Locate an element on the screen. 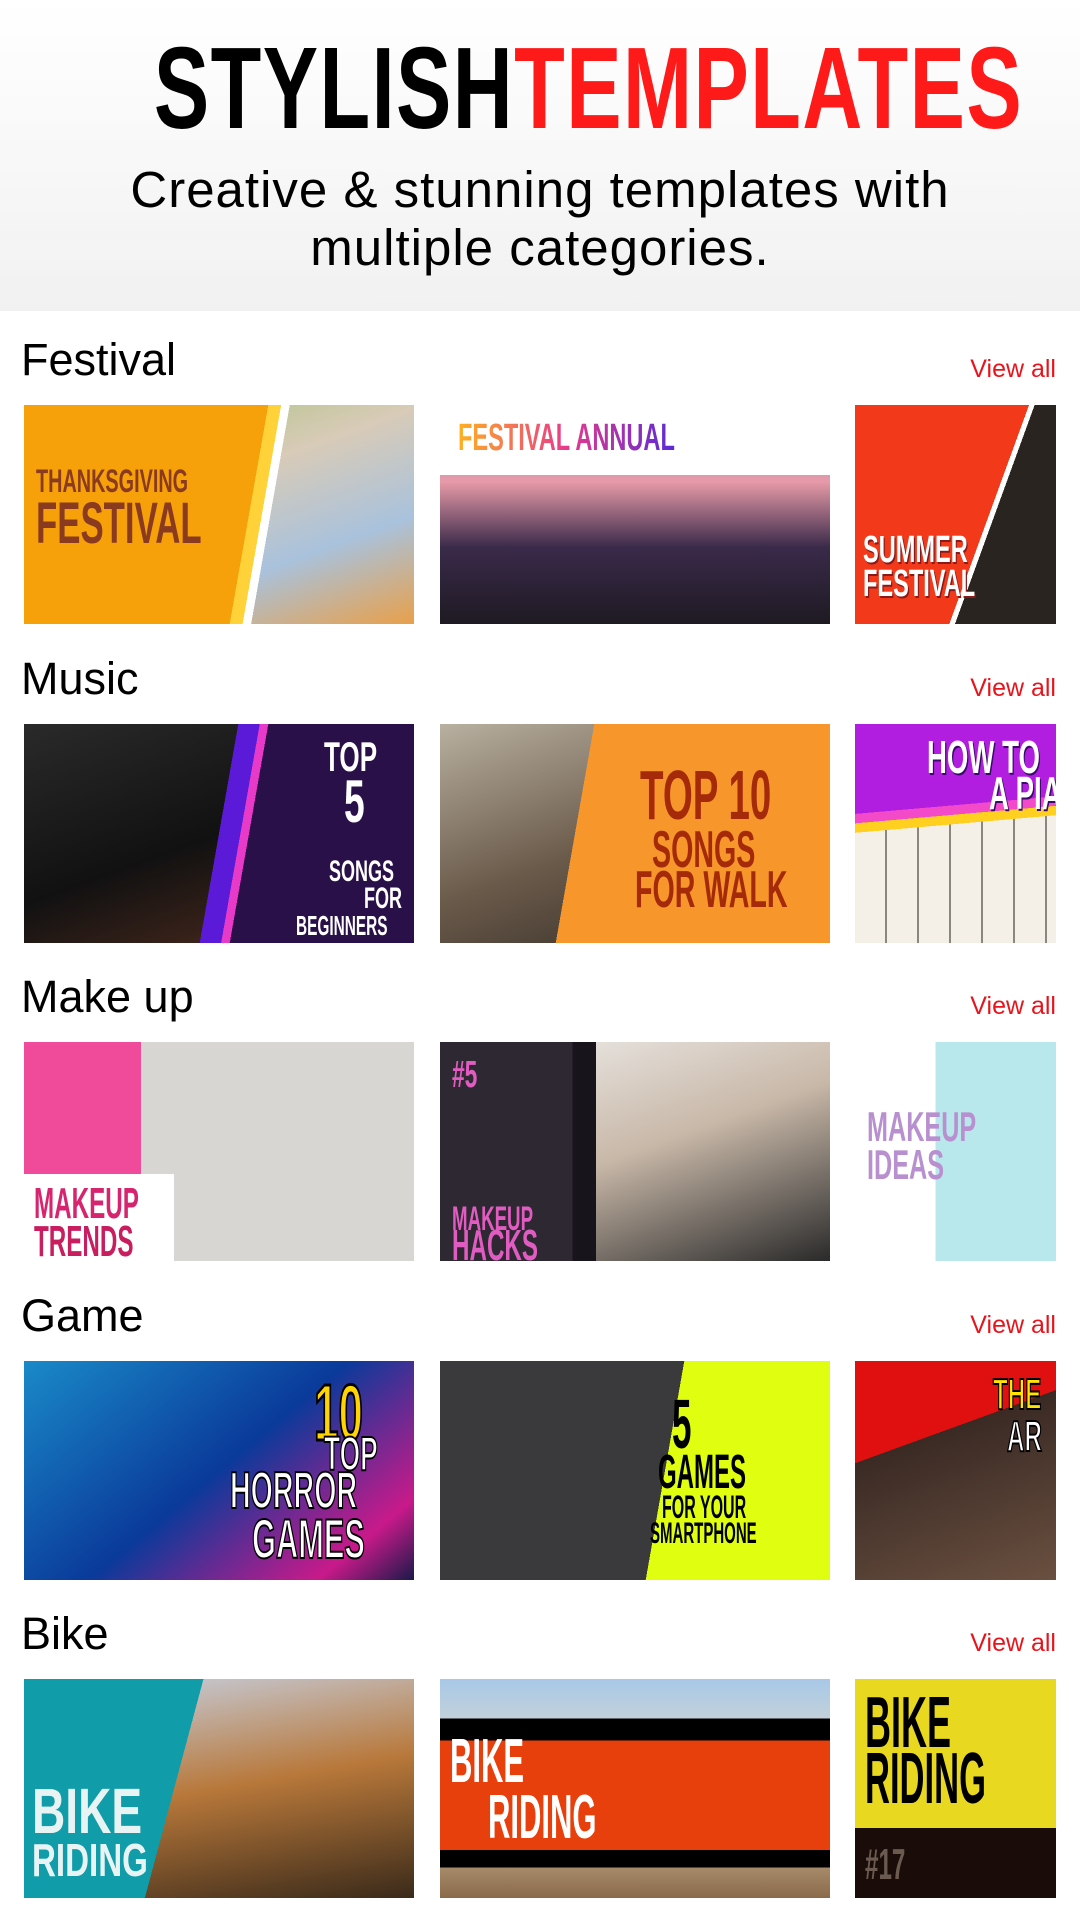 This screenshot has height=1920, width=1080. card-text: SMARTPHONE is located at coordinates (703, 1533).